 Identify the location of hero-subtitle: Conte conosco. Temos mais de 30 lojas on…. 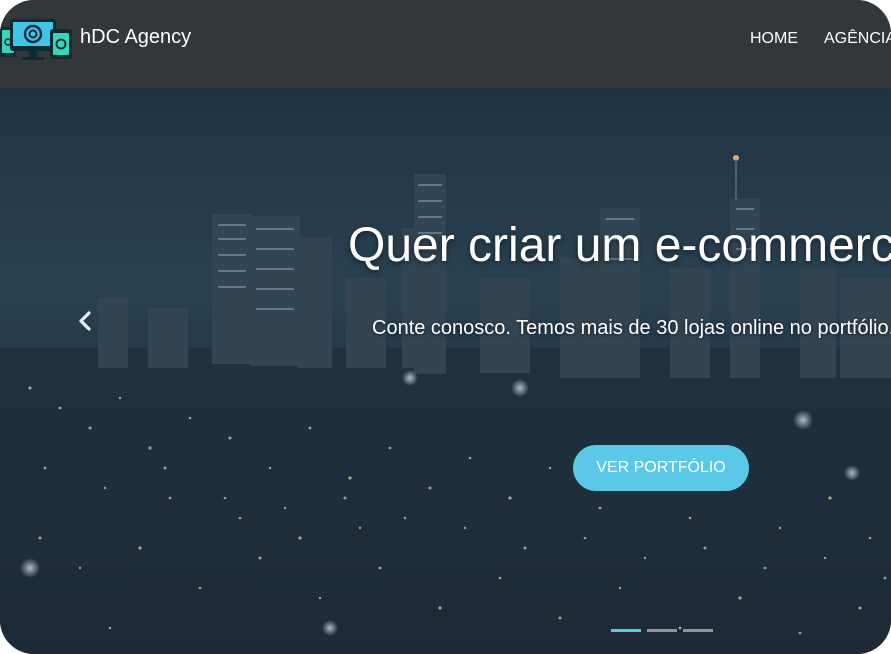
(631, 328).